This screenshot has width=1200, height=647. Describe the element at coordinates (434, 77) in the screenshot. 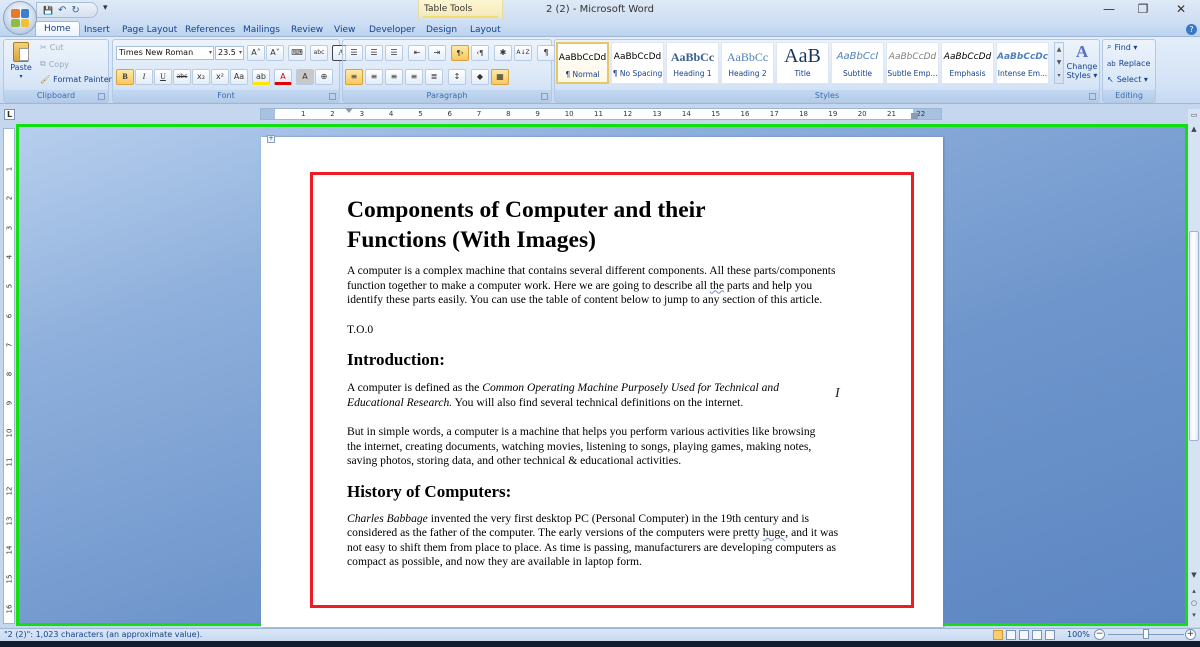

I see `distributed-button: ≣` at that location.